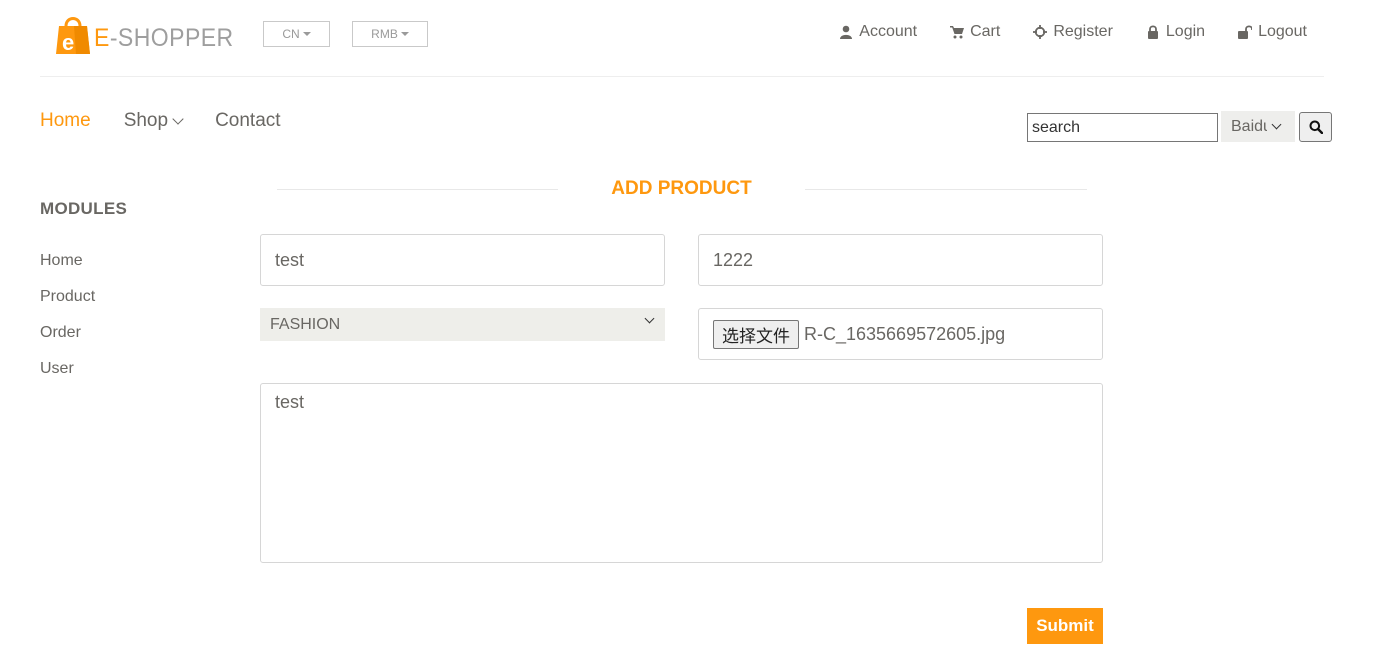 The image size is (1379, 662). What do you see at coordinates (384, 34) in the screenshot?
I see `currency-label: RMB` at bounding box center [384, 34].